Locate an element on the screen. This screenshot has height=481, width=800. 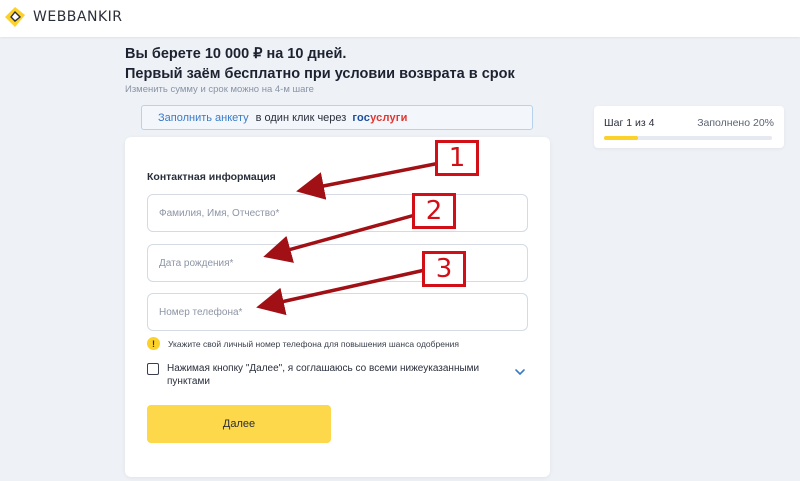
chevron-down-icon is located at coordinates (520, 372).